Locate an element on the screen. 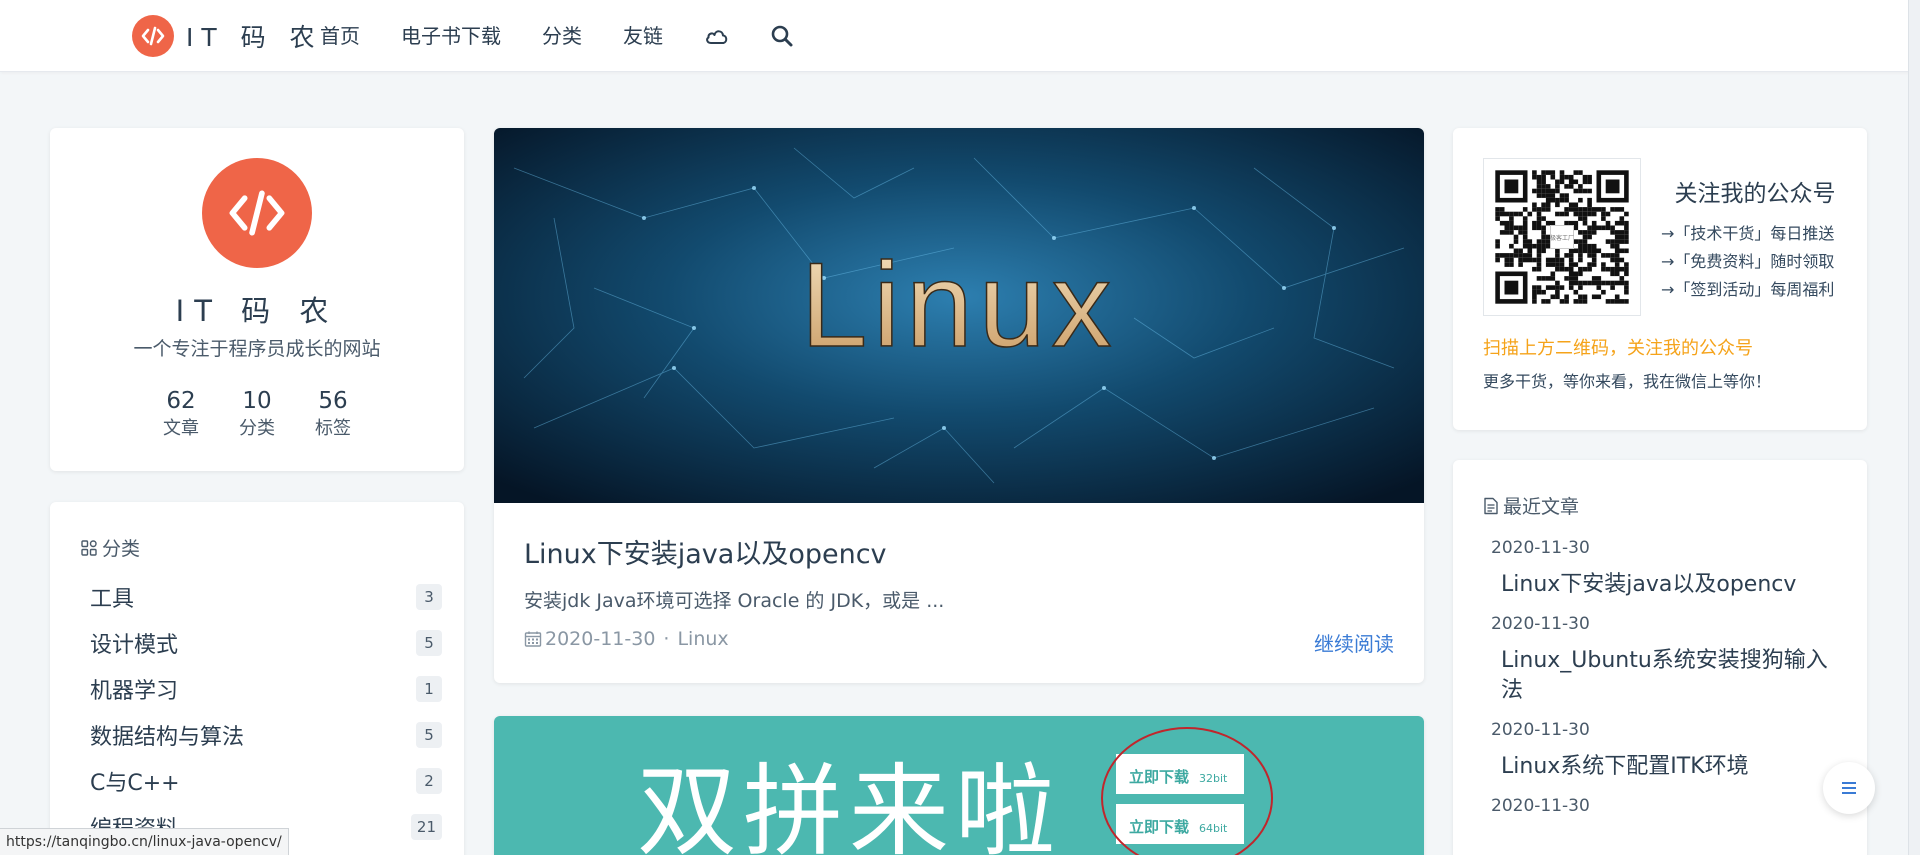  banner-title-text: 双拼来啦 is located at coordinates (849, 804).